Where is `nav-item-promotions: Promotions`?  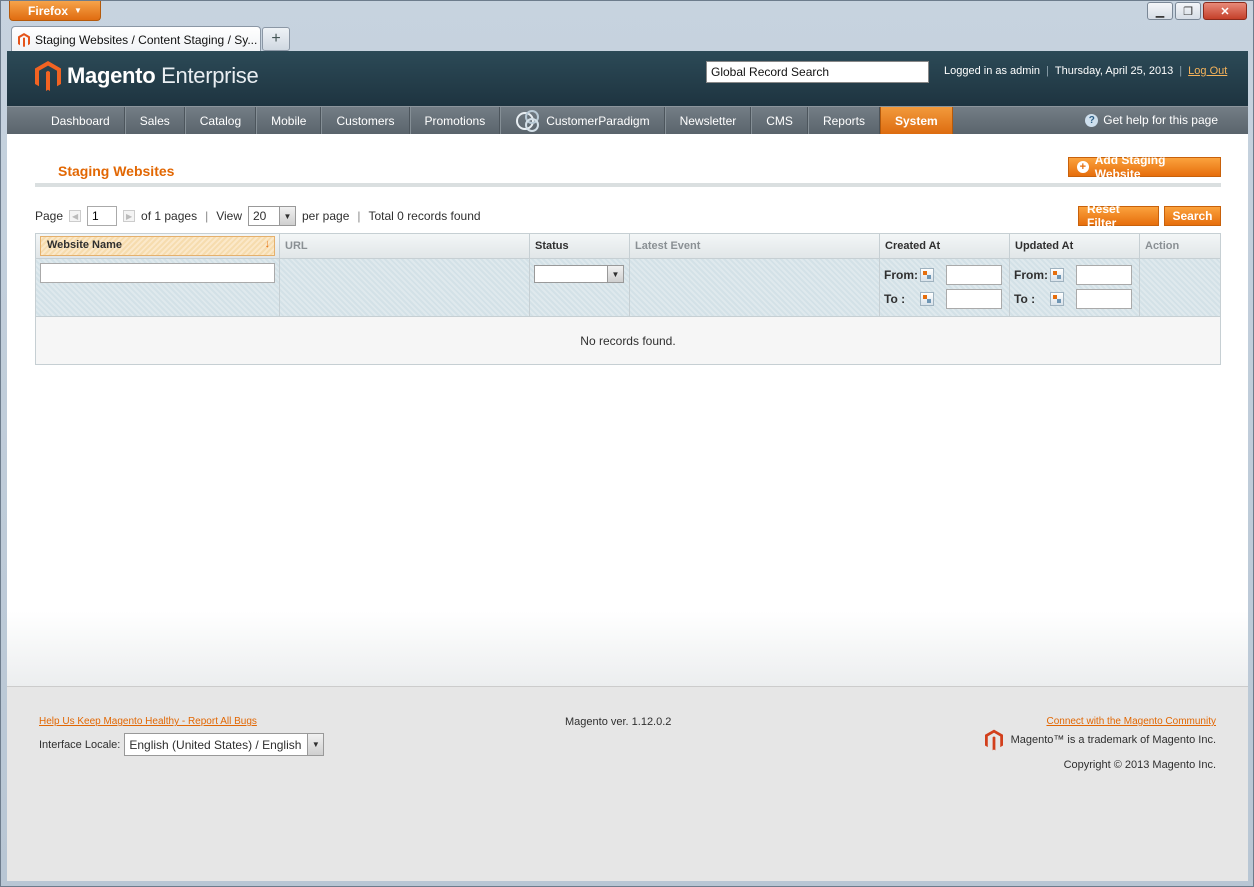
nav-item-promotions: Promotions is located at coordinates (455, 120).